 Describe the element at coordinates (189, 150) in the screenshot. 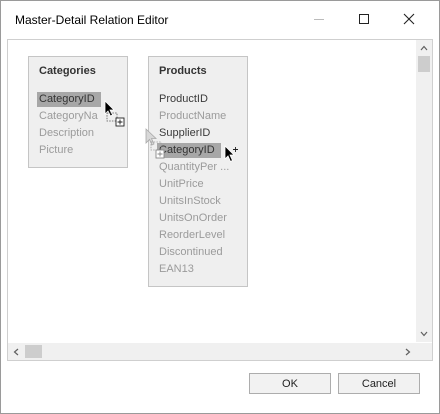

I see `field-product-categoryid: CategoryID` at that location.